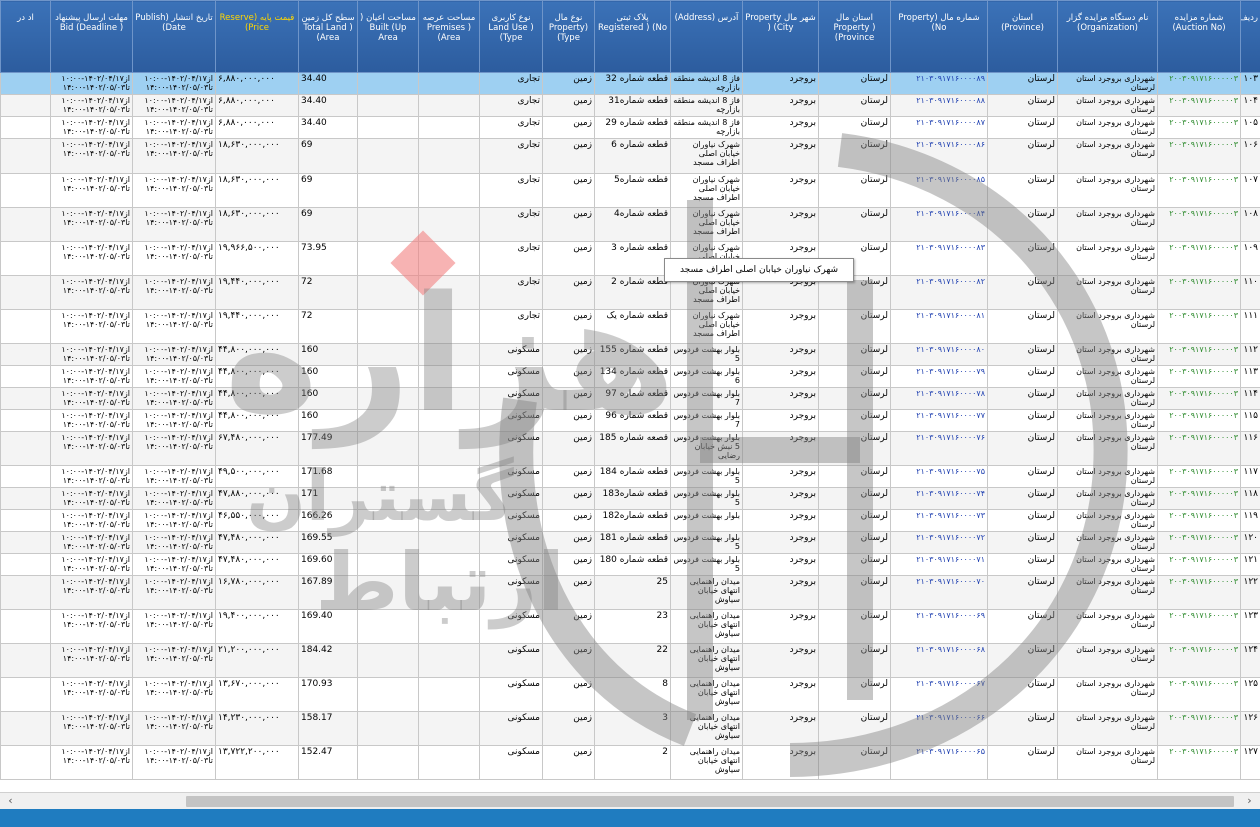 The image size is (1260, 827). Describe the element at coordinates (780, 36) in the screenshot. I see `column-header-property-city: شهر مال Property ) (City` at that location.